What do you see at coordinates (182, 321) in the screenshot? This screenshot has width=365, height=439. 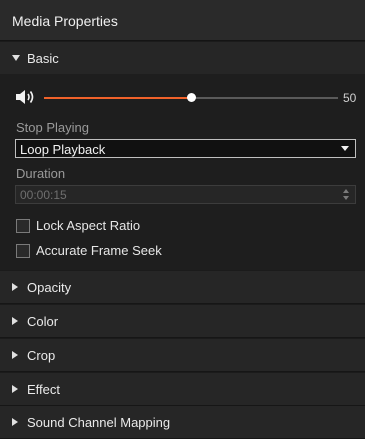 I see `section-color-header: Color` at bounding box center [182, 321].